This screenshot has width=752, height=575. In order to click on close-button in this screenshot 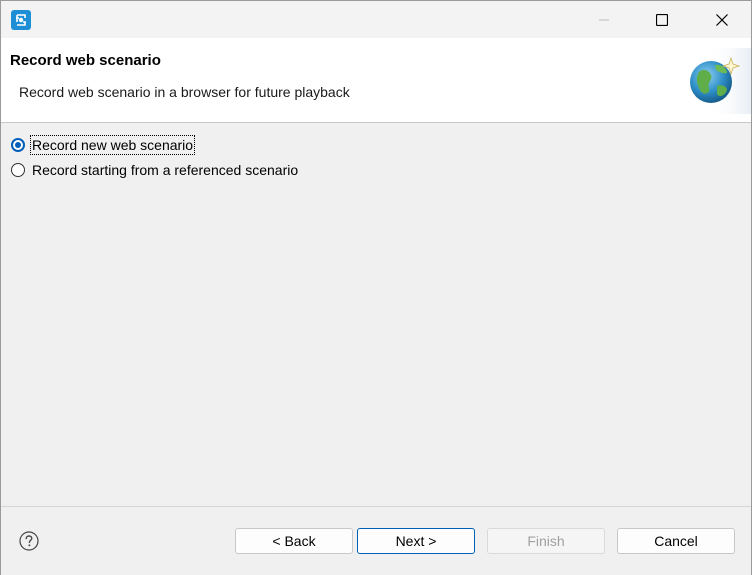, I will do `click(722, 19)`.